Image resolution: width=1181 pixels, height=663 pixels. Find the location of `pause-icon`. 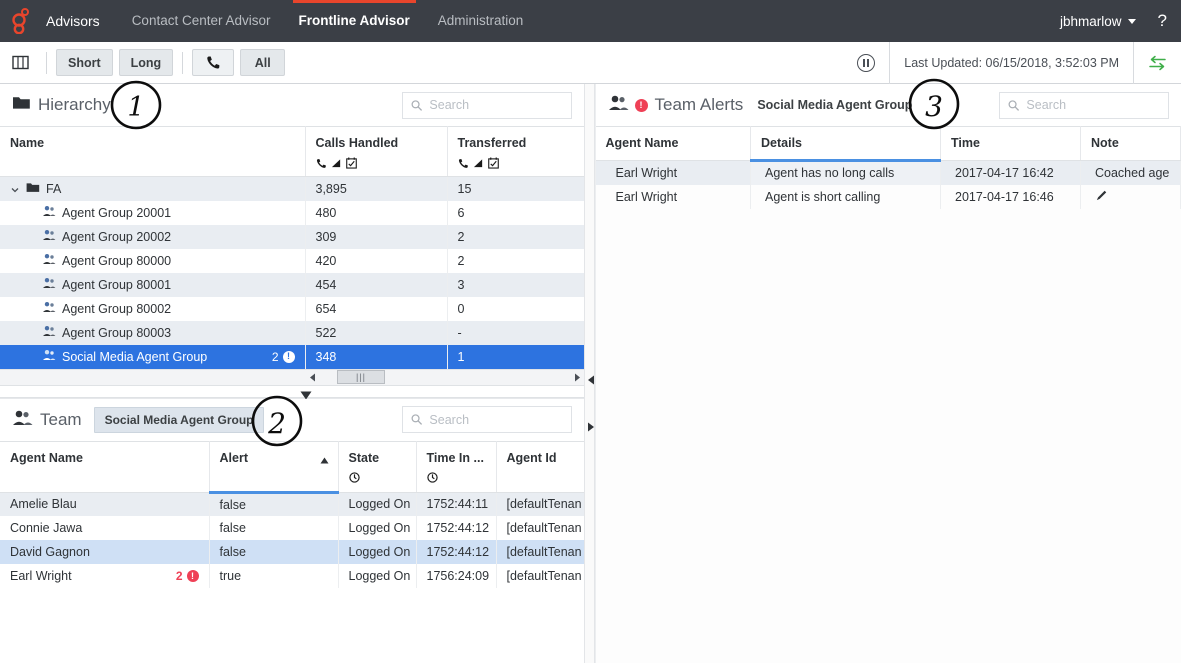

pause-icon is located at coordinates (866, 62).